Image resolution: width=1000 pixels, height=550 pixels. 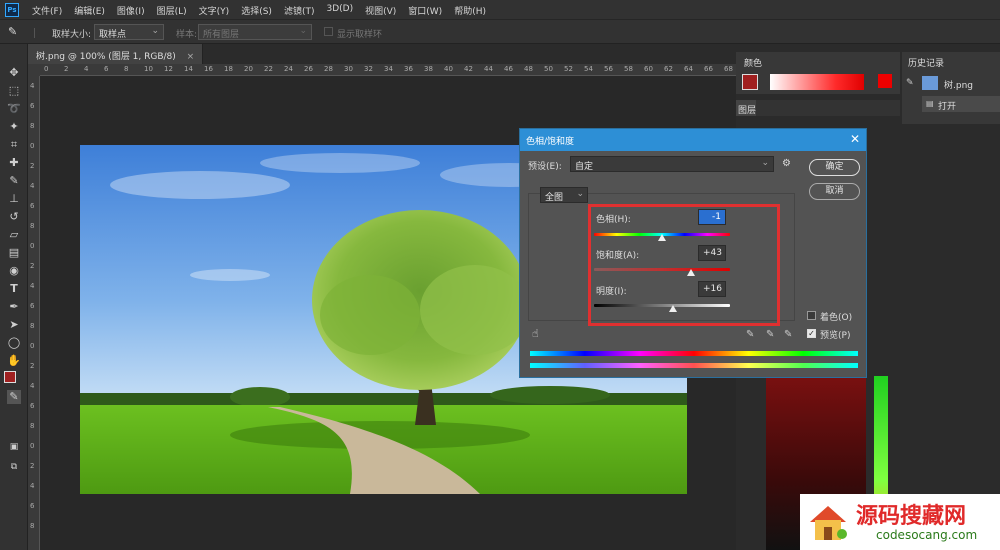 What do you see at coordinates (693, 140) in the screenshot?
I see `dialog-titlebar: 色相/饱和度` at bounding box center [693, 140].